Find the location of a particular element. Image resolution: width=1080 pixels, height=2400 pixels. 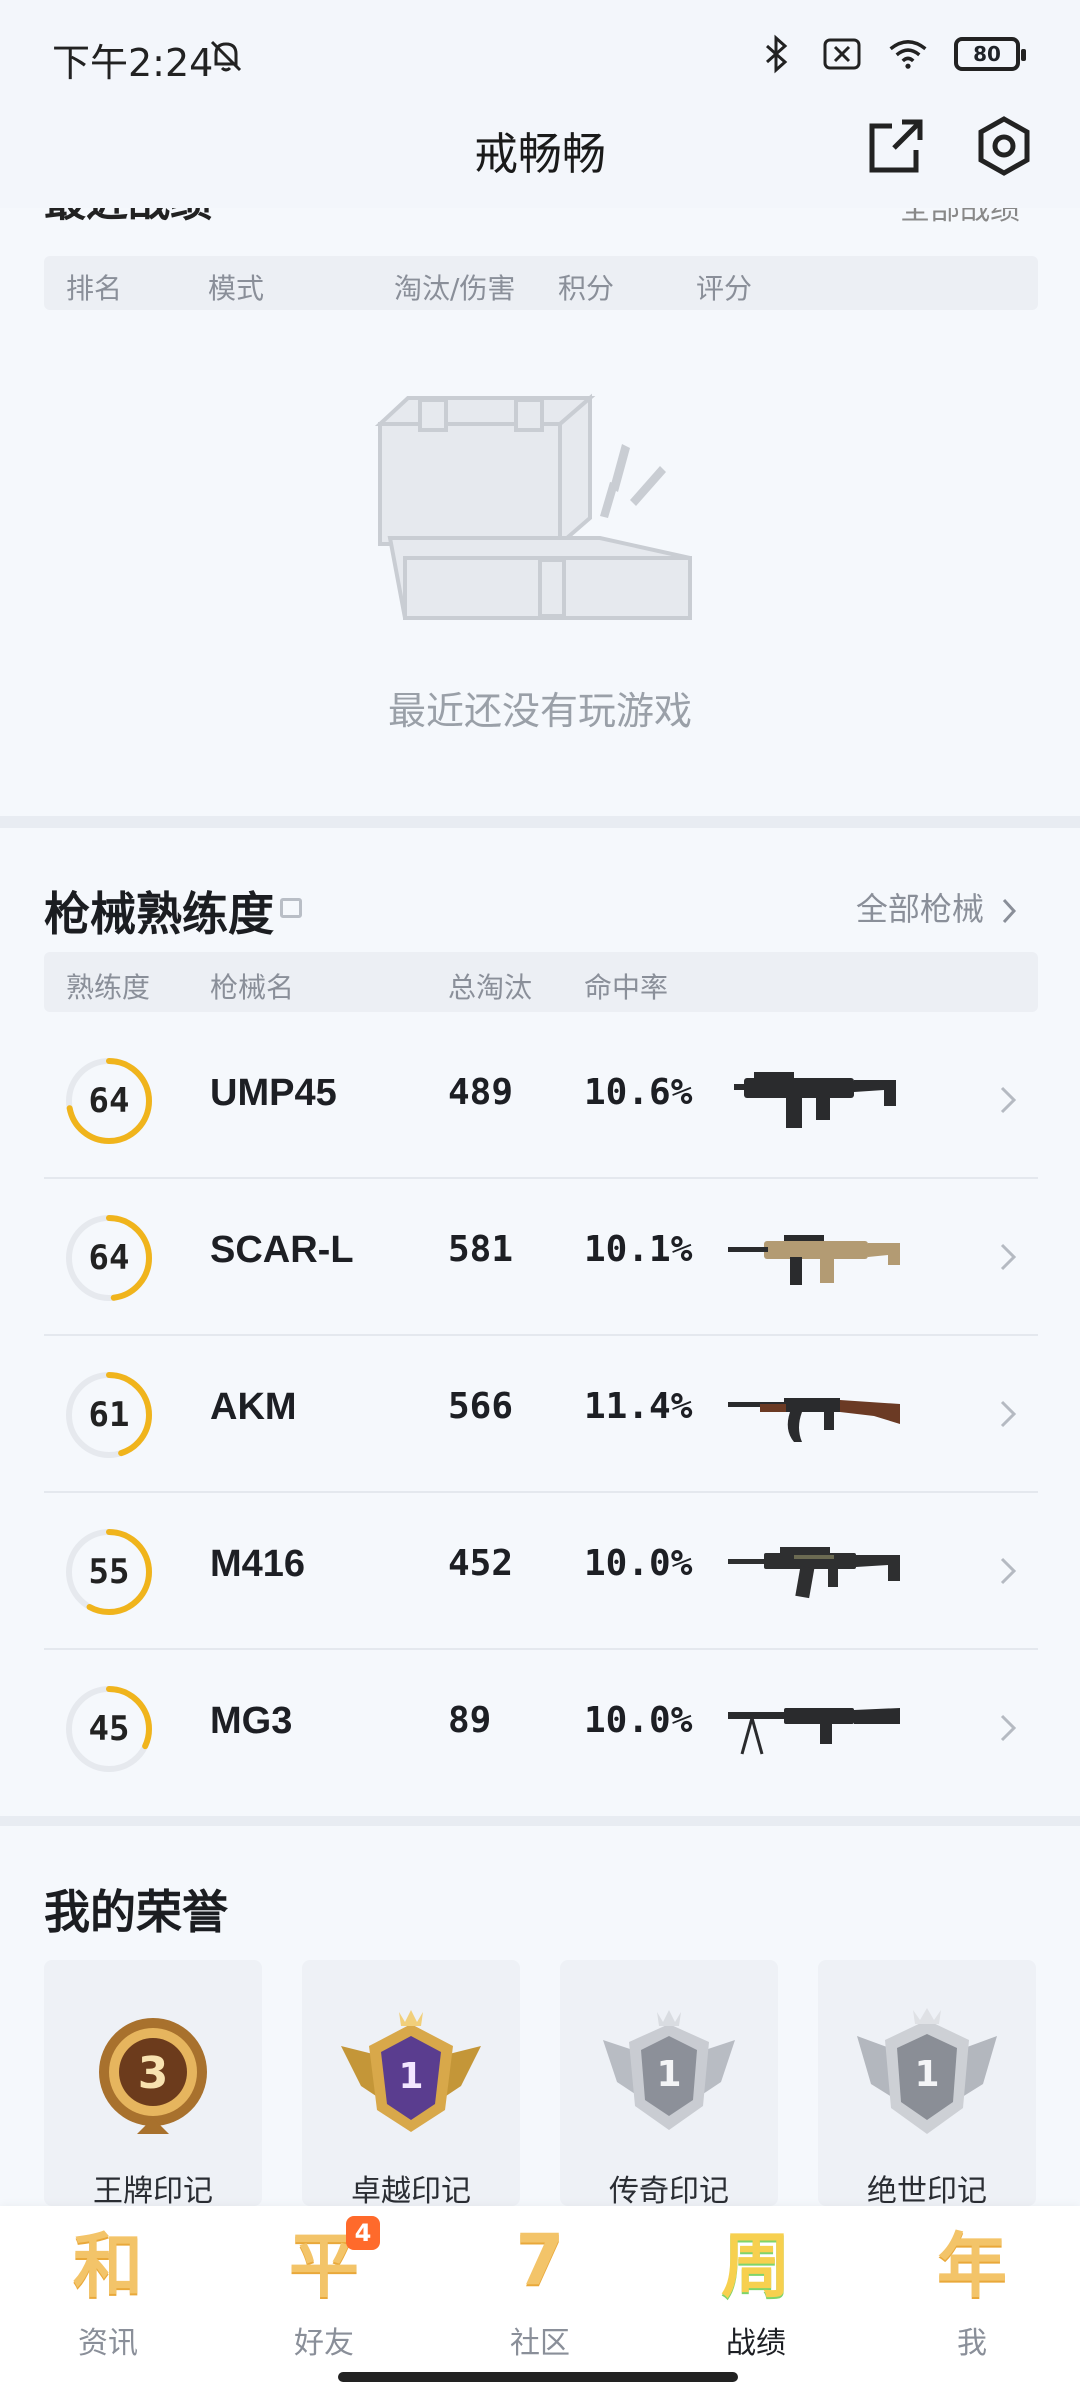

settings-icon is located at coordinates (1004, 146).